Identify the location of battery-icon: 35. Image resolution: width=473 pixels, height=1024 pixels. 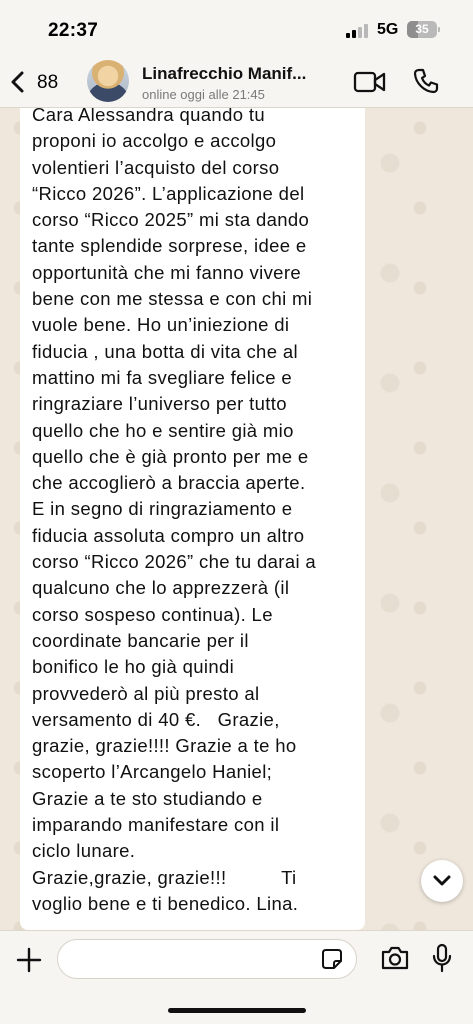
(423, 29).